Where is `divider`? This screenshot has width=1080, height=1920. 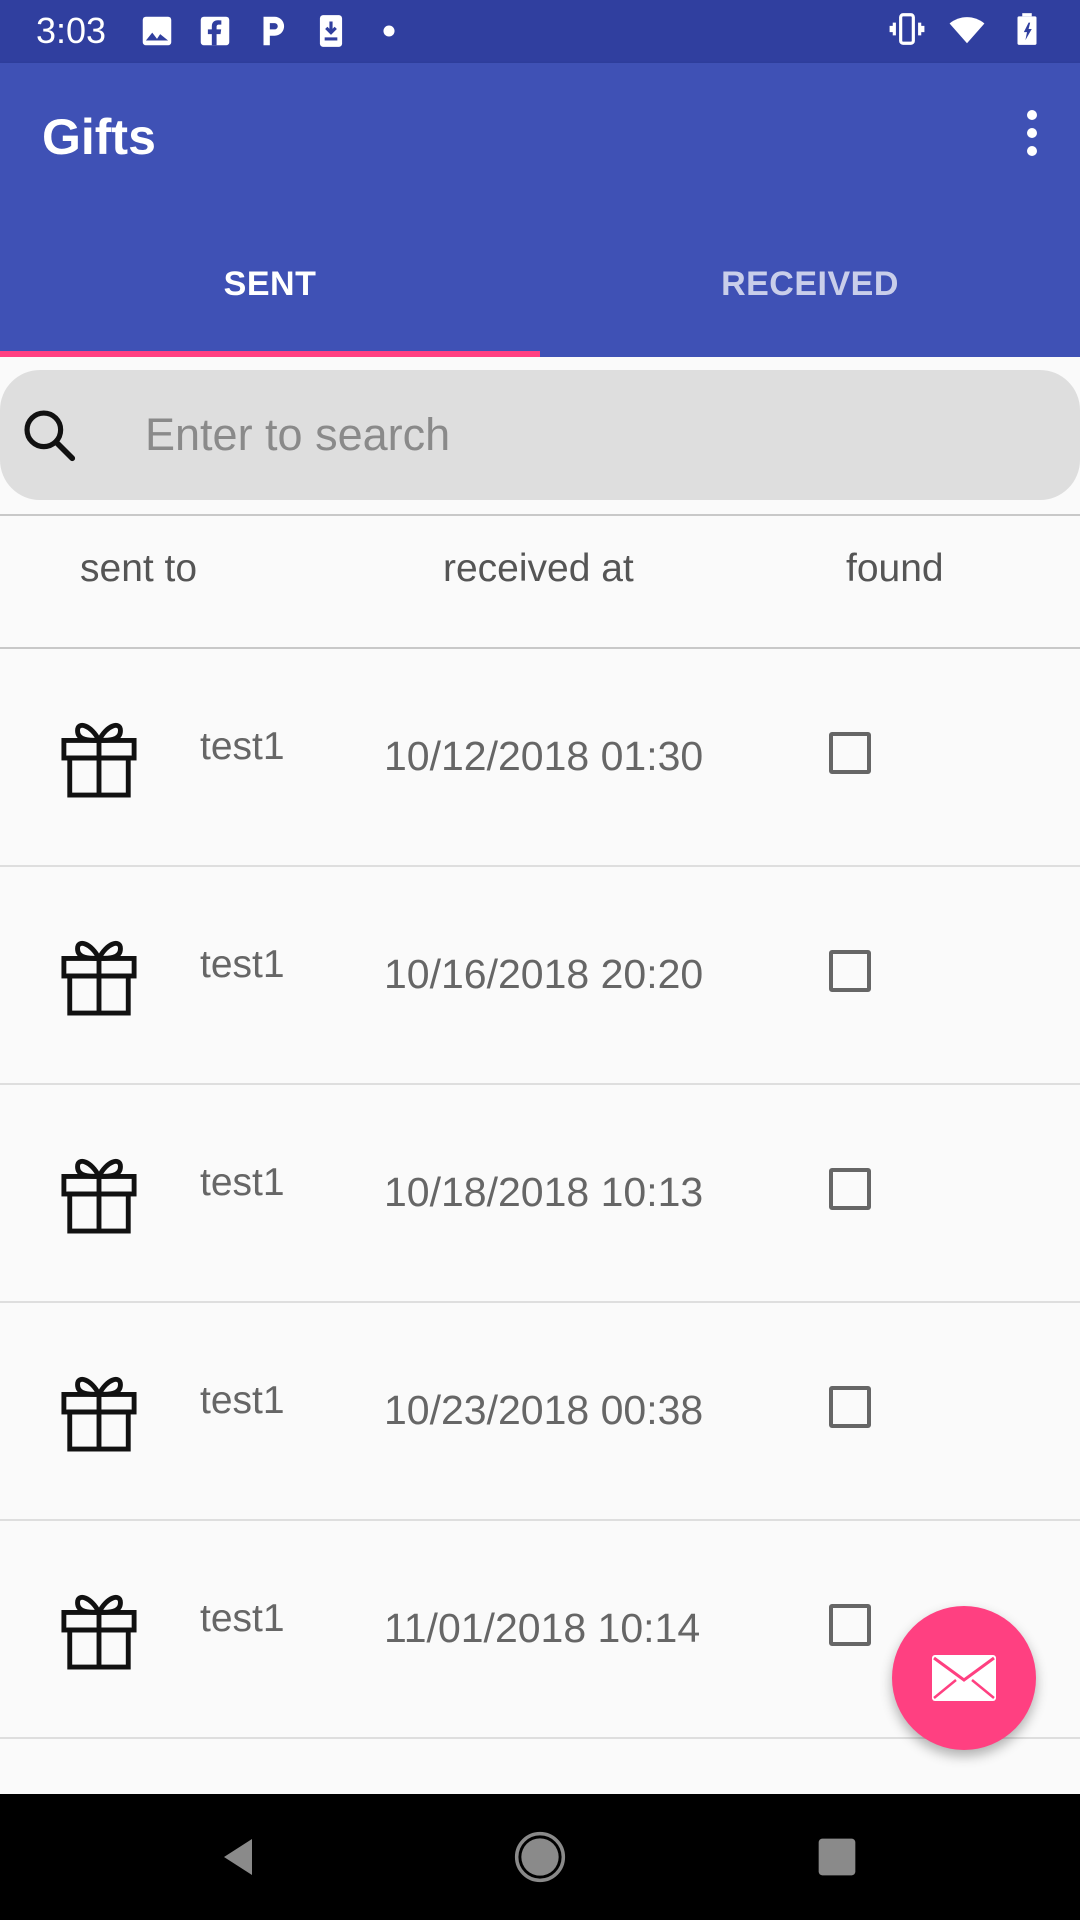 divider is located at coordinates (540, 515).